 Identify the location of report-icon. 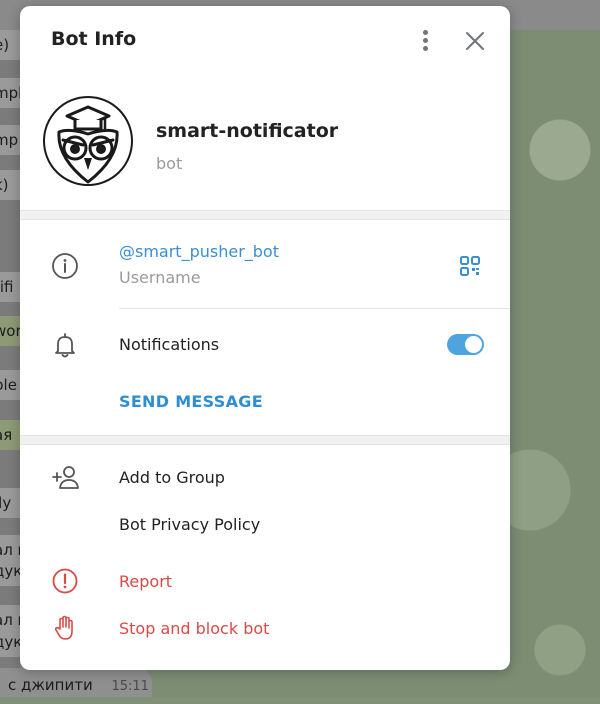
(65, 581).